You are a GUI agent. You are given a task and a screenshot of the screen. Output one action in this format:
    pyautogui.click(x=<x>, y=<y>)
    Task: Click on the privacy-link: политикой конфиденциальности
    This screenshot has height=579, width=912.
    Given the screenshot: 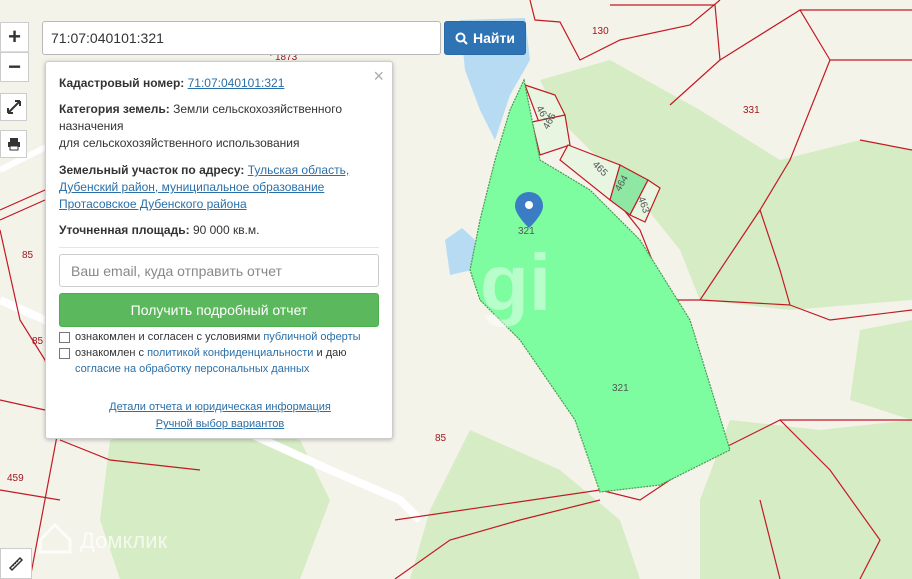 What is the action you would take?
    pyautogui.click(x=230, y=353)
    